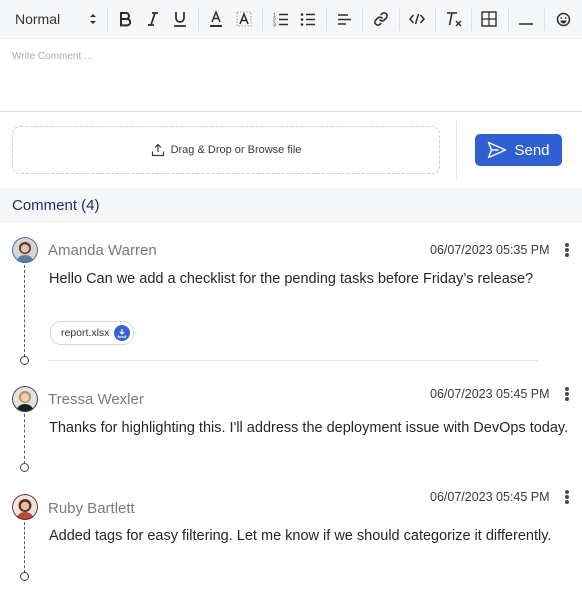  I want to click on comment-author: Ruby Bartlett, so click(91, 508).